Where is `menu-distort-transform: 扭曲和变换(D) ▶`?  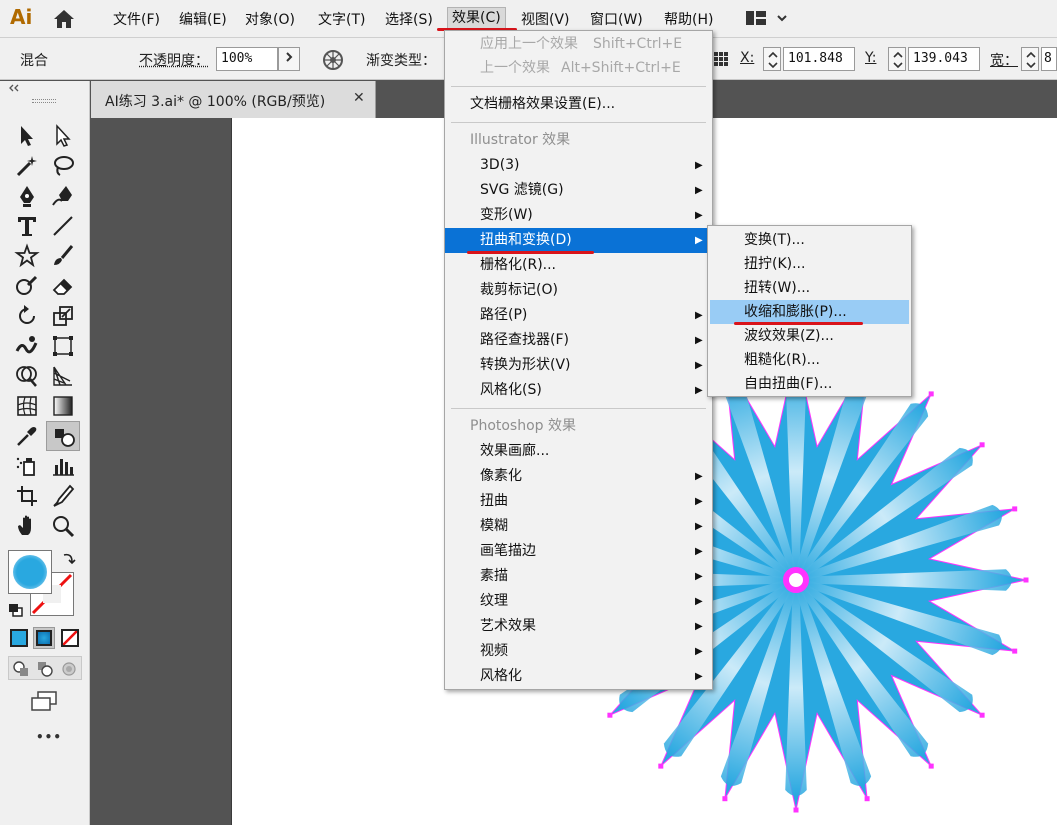
menu-distort-transform: 扭曲和变换(D) ▶ is located at coordinates (578, 240).